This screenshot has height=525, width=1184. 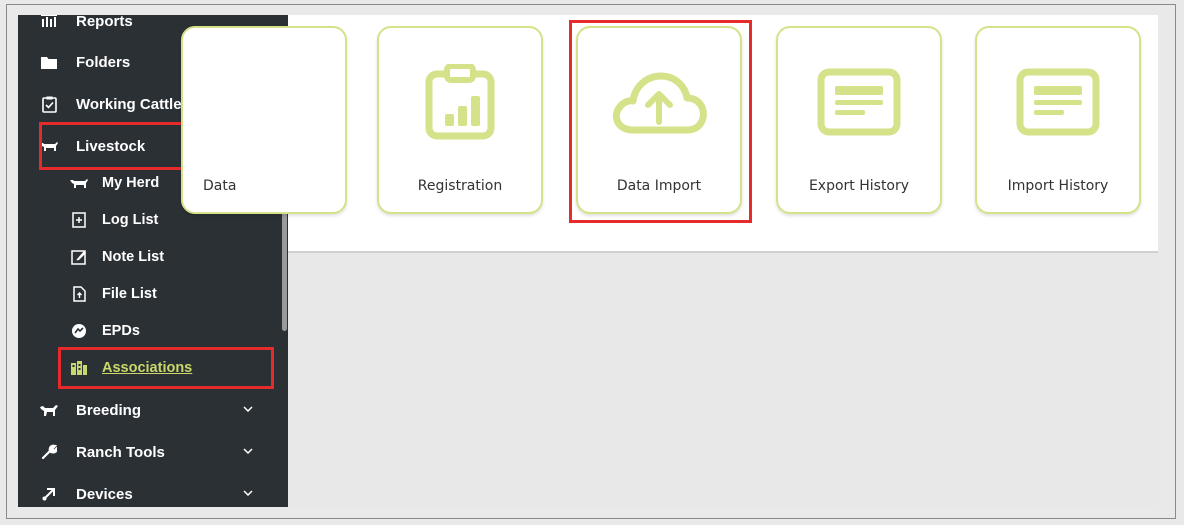 I want to click on sidebar-subitem-label: Note List, so click(x=133, y=257).